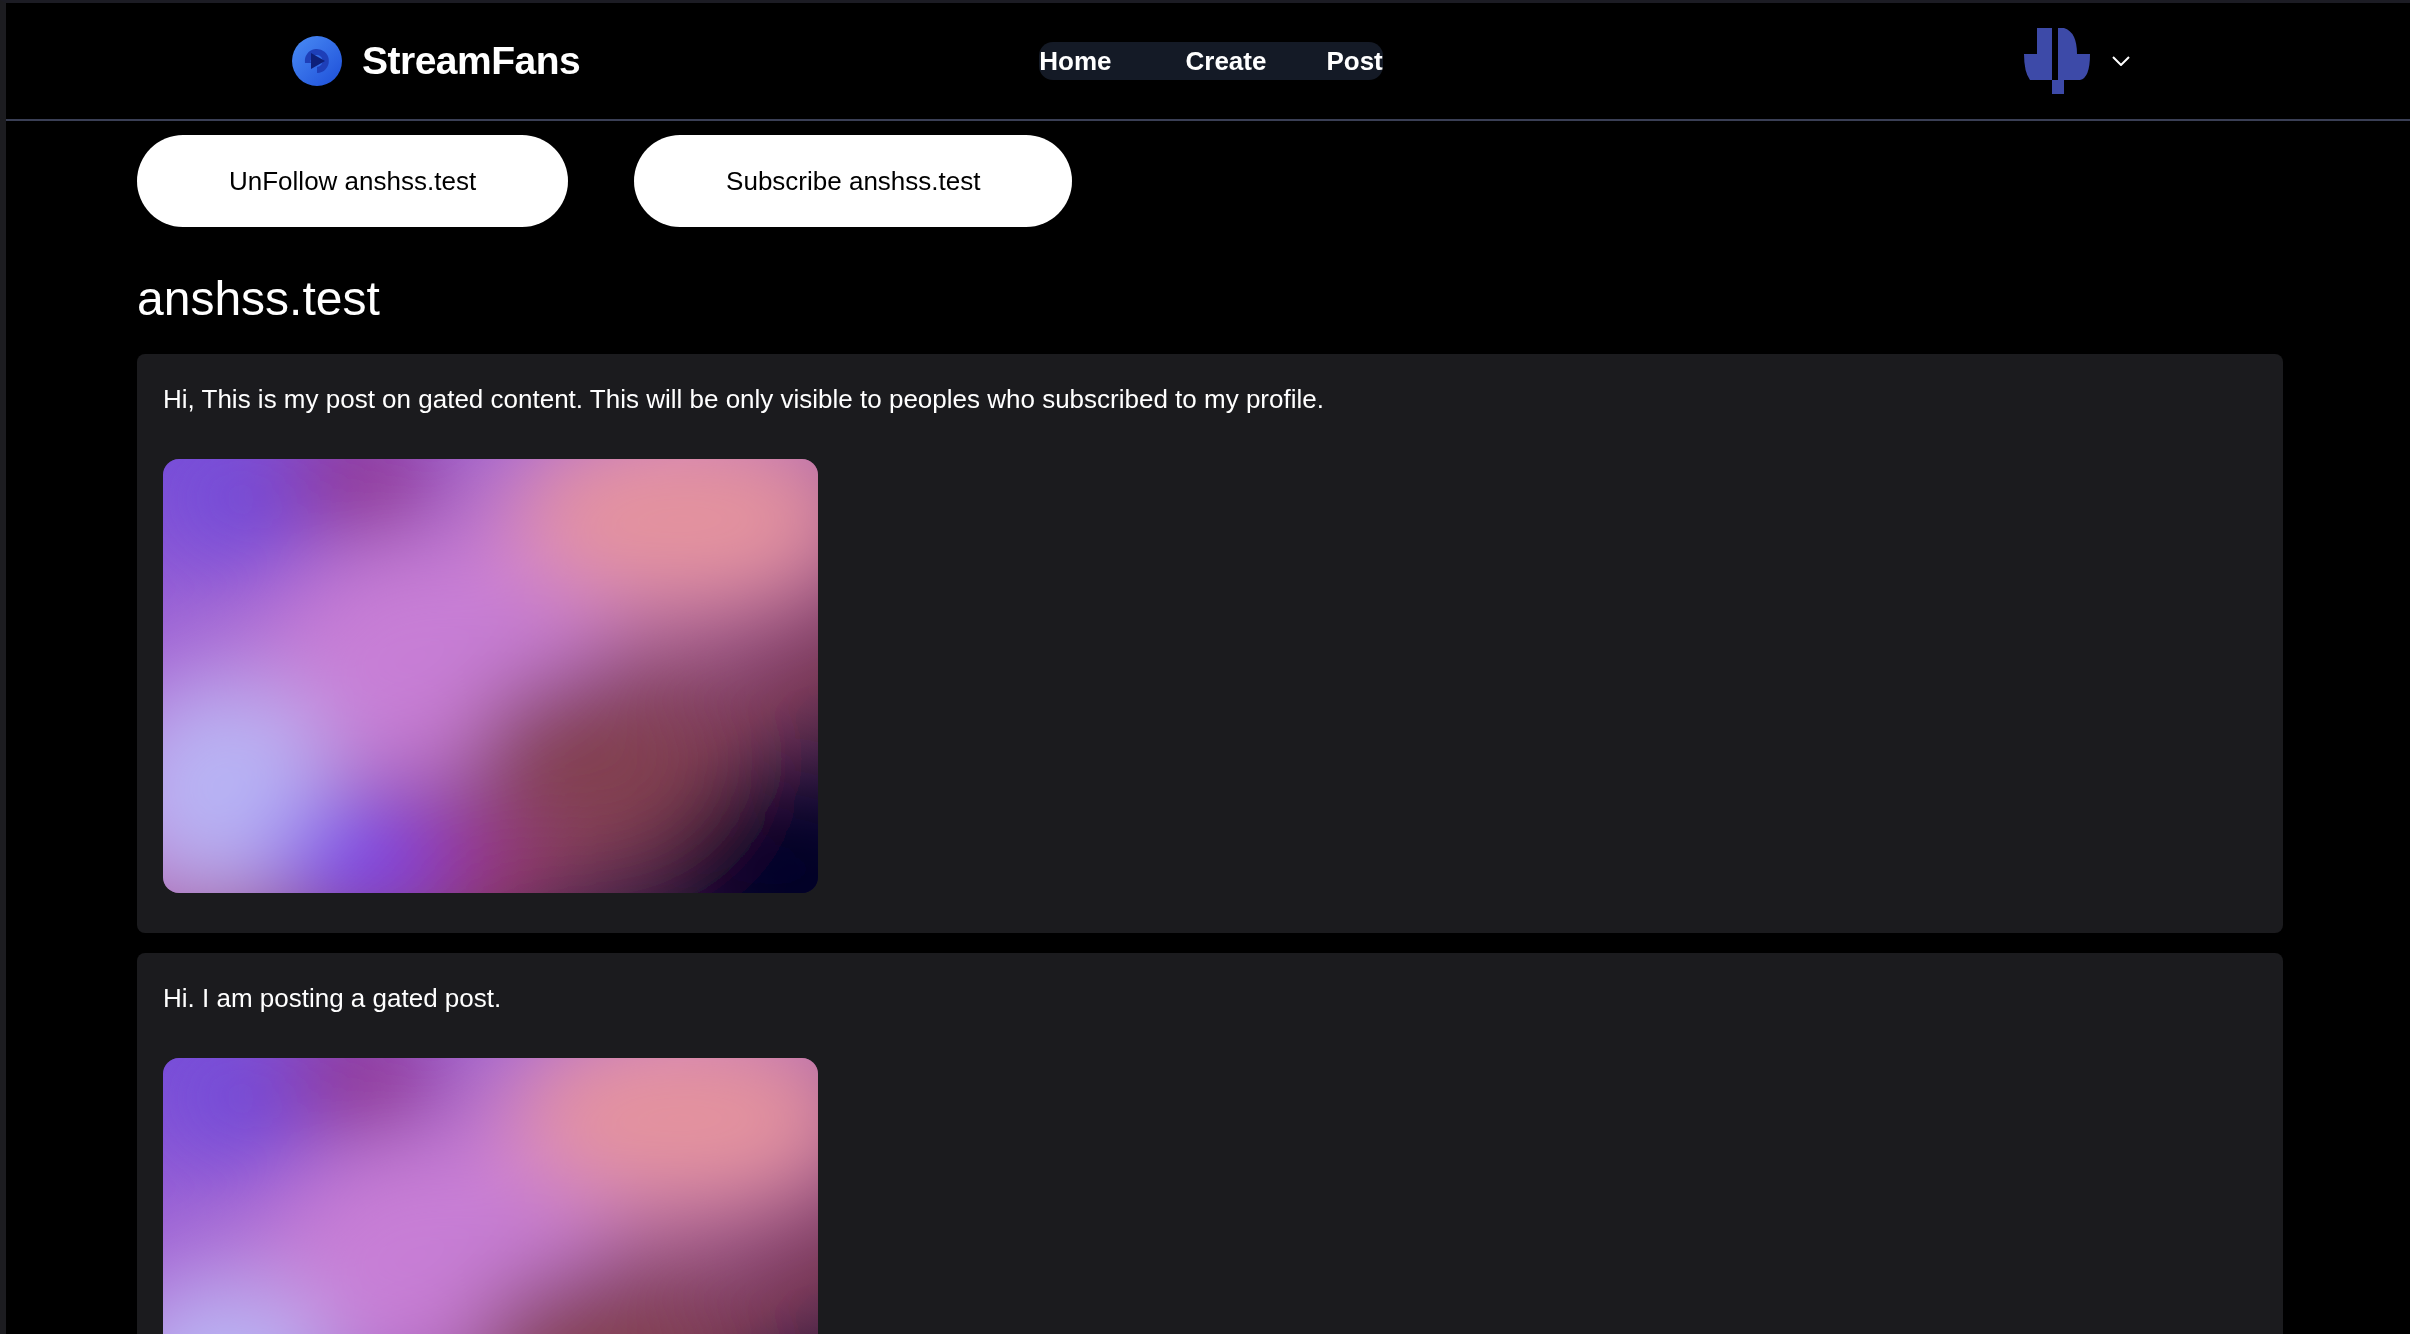 Image resolution: width=2410 pixels, height=1334 pixels. Describe the element at coordinates (353, 181) in the screenshot. I see `unfollow-button: UnFollow anshss.test` at that location.